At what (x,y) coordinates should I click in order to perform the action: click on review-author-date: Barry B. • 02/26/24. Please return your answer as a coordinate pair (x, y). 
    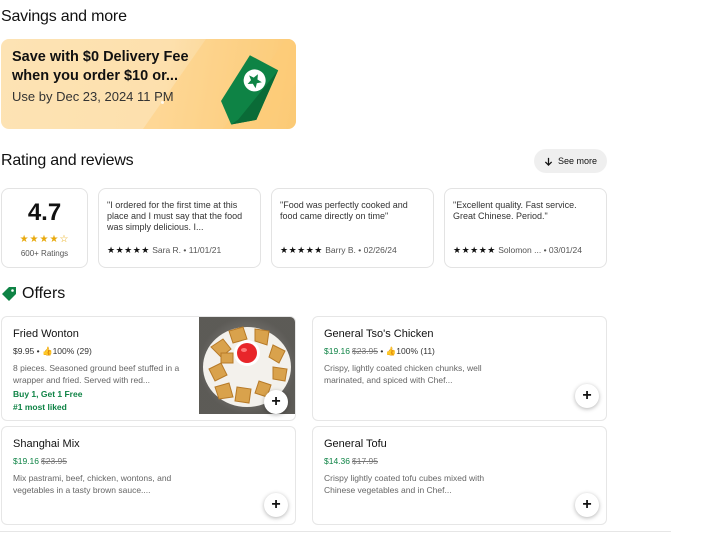
    Looking at the image, I should click on (361, 250).